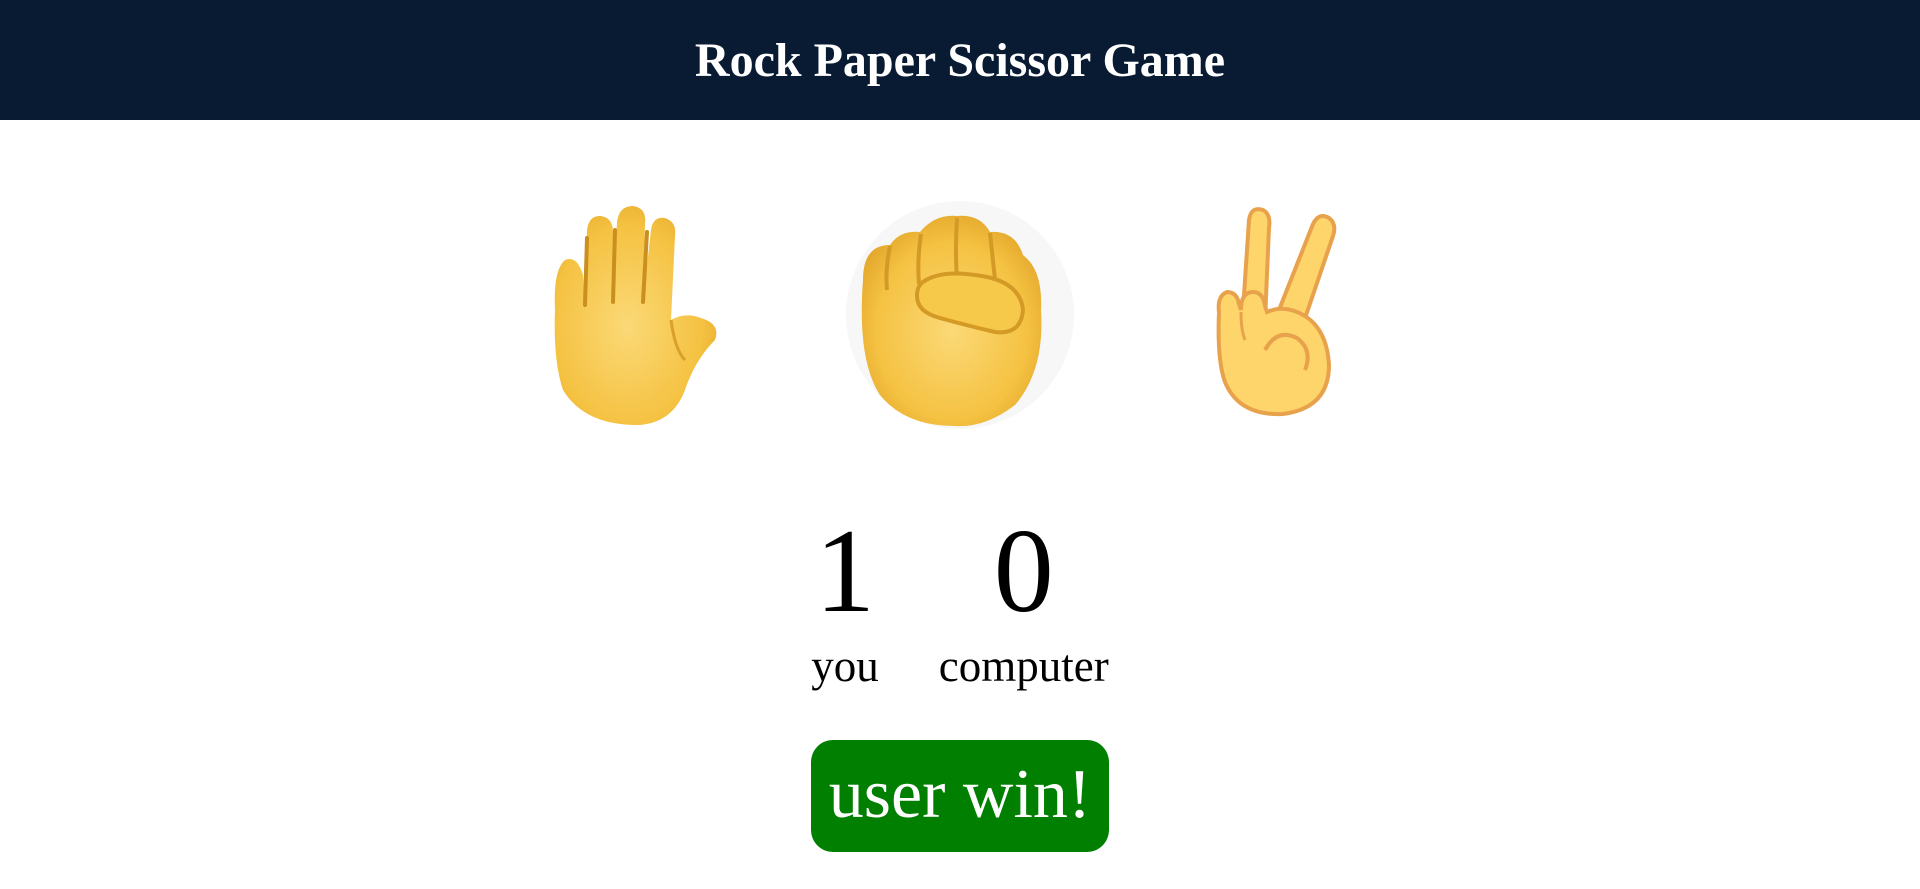 Image resolution: width=1920 pixels, height=889 pixels. I want to click on message-container: user win!, so click(960, 796).